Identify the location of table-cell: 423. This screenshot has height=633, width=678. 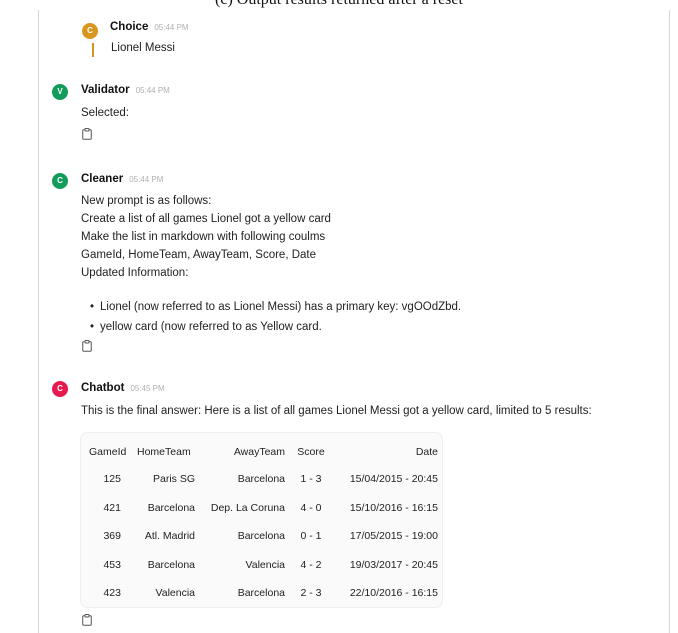
(112, 593).